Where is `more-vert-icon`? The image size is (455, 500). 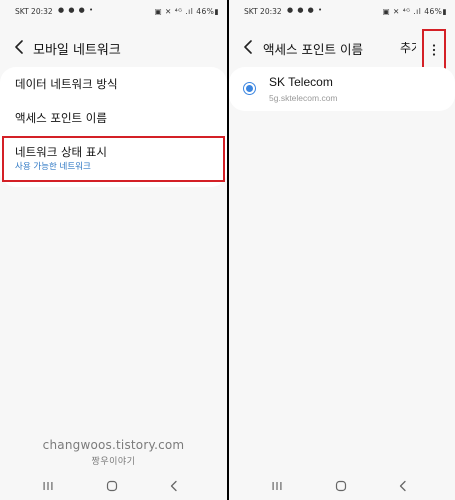 more-vert-icon is located at coordinates (434, 49).